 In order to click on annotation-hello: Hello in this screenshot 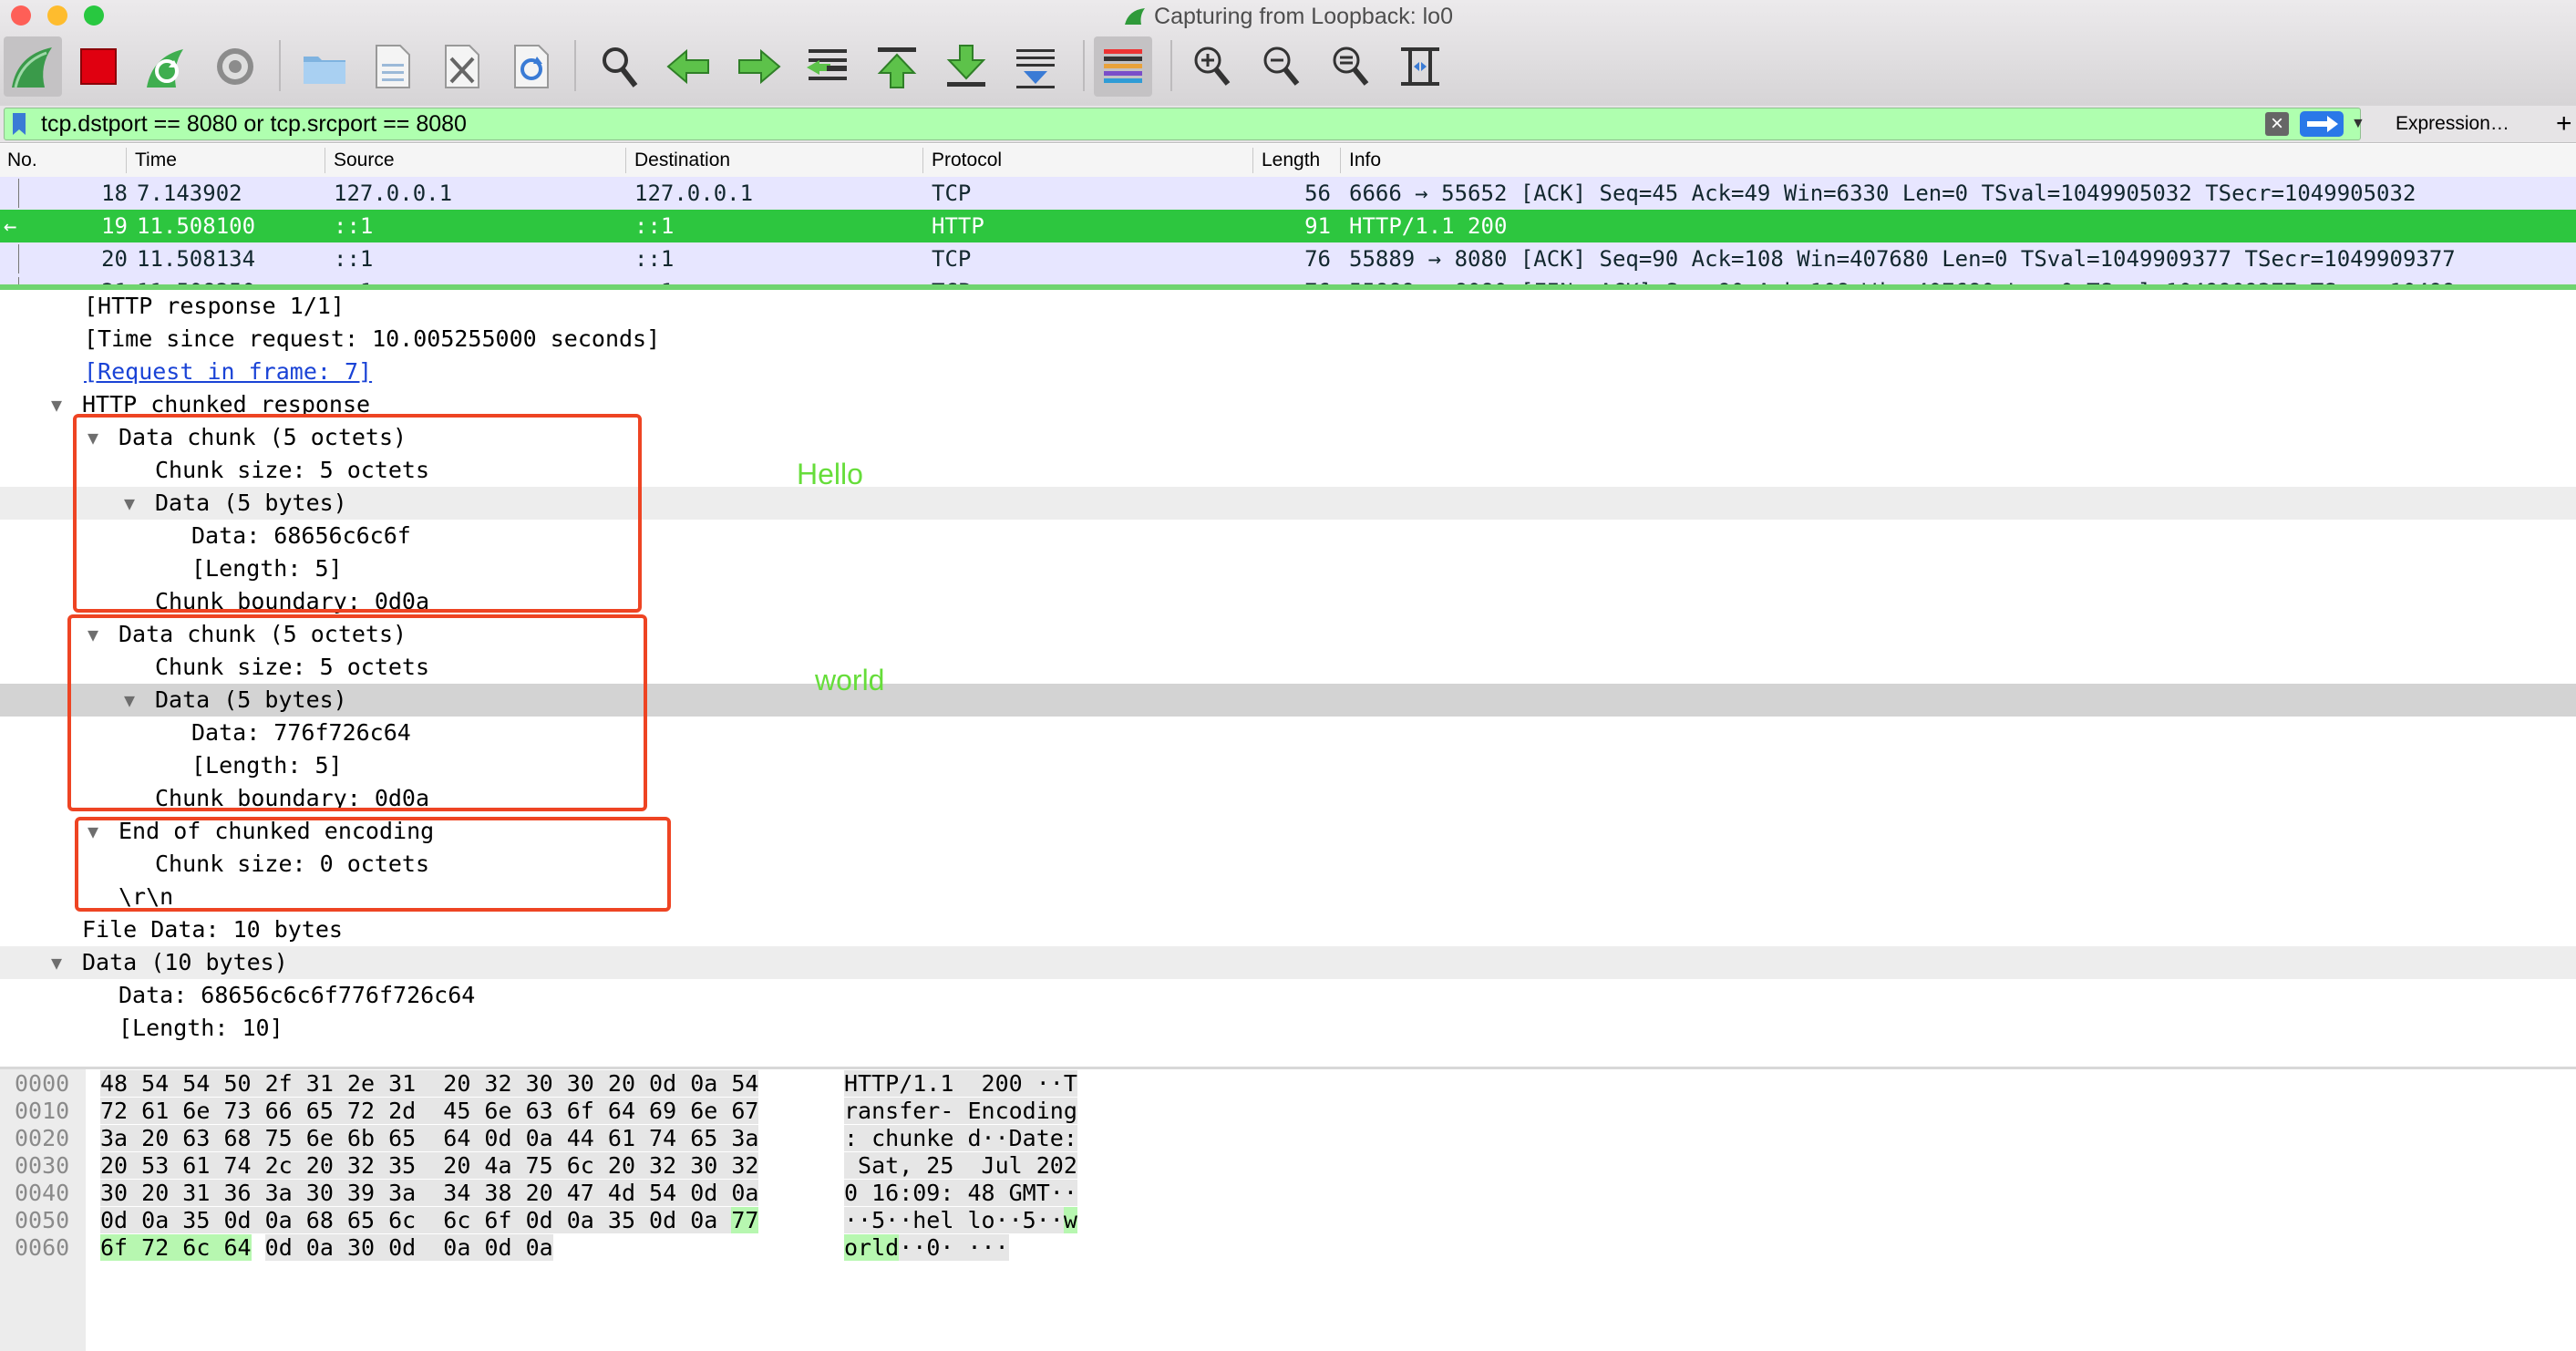, I will do `click(830, 474)`.